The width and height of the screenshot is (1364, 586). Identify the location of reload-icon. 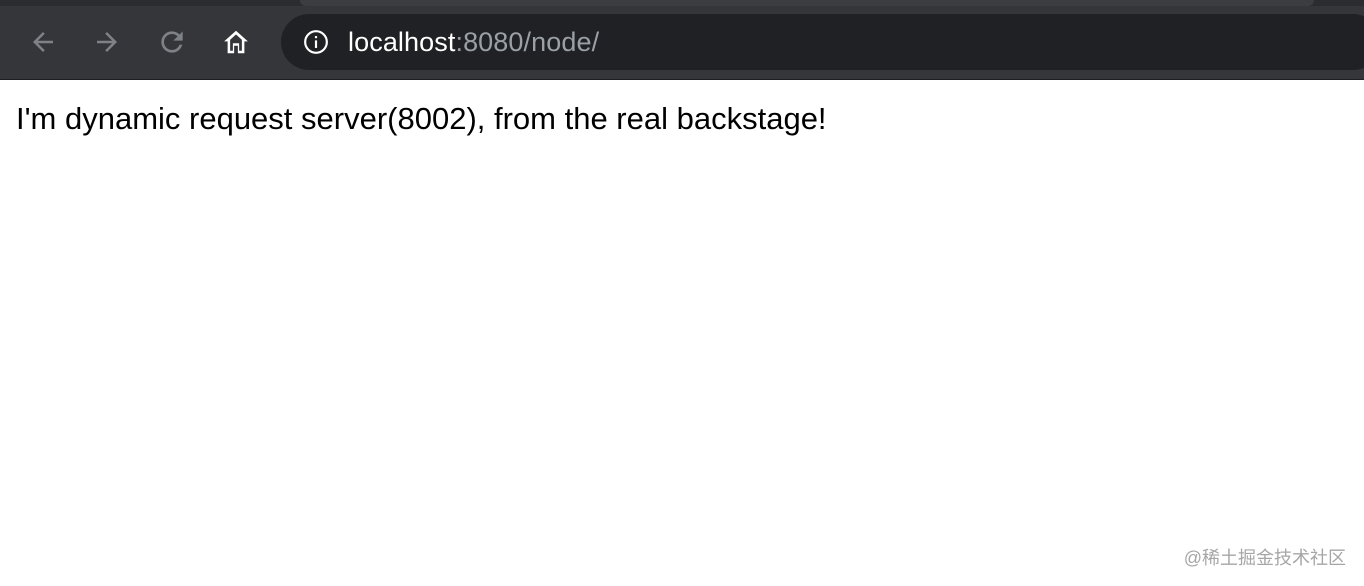
(172, 42).